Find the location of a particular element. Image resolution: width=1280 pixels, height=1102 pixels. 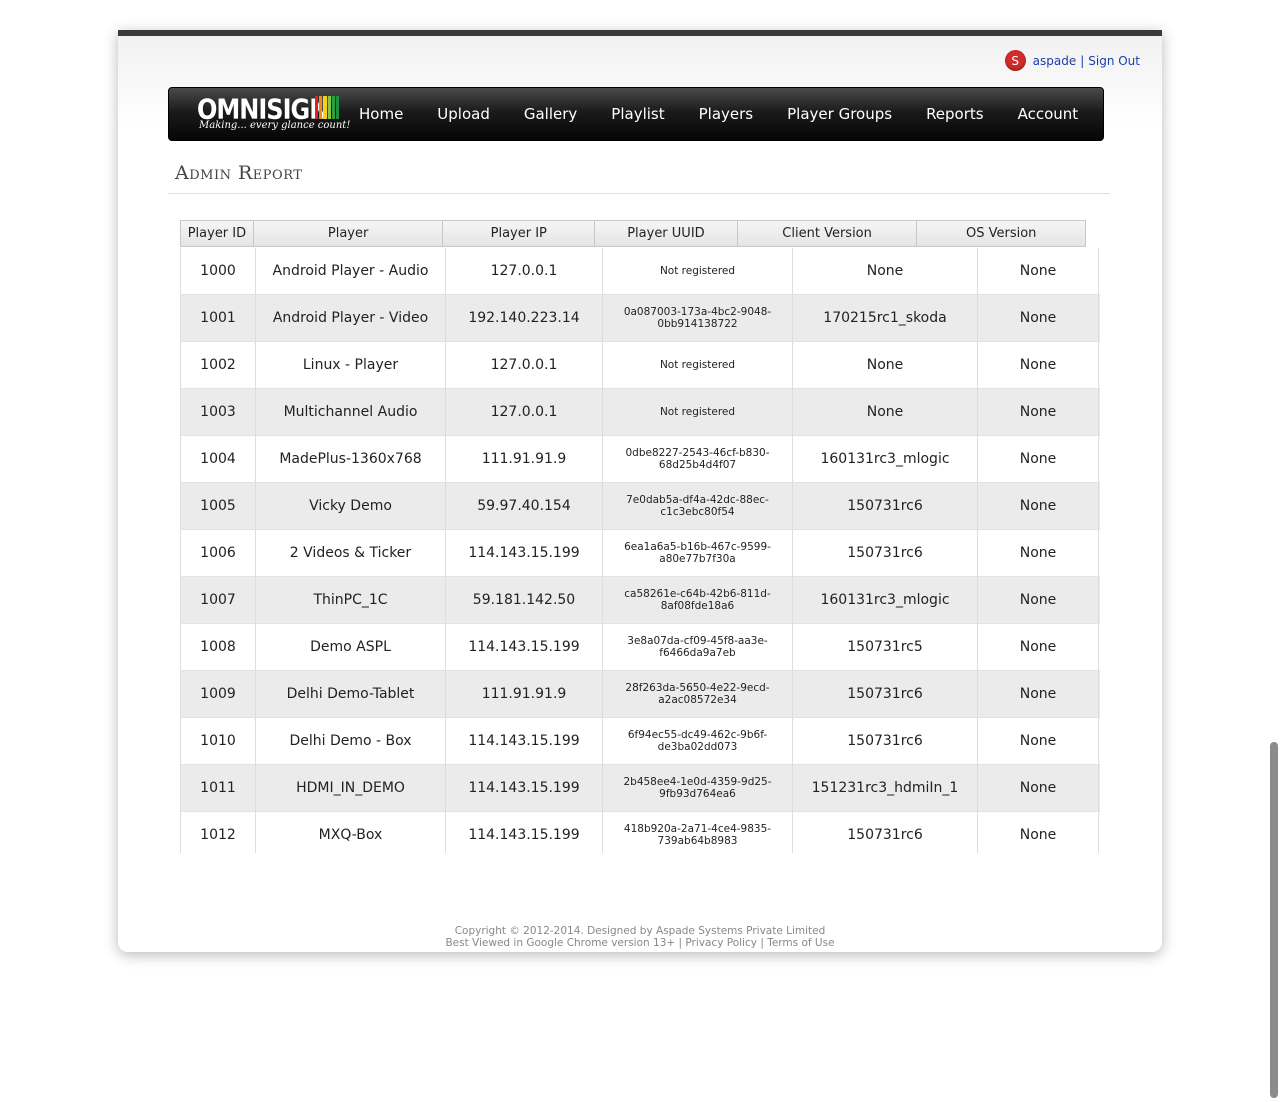

cell-player-ip: 111.91.91.9 is located at coordinates (524, 694).